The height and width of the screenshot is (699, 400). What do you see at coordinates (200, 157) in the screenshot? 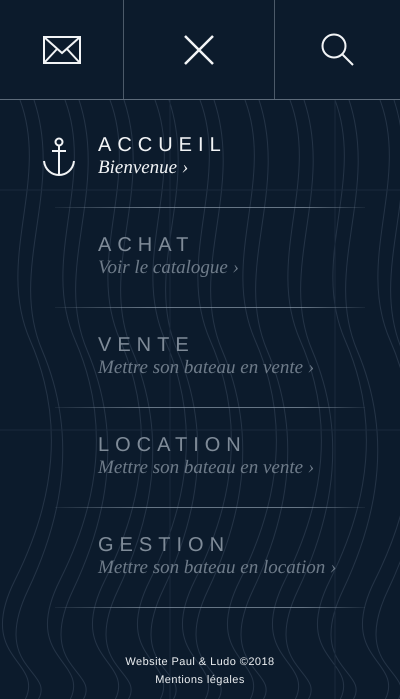
I see `menu-item: ACCUEIL Bienvenue ›` at bounding box center [200, 157].